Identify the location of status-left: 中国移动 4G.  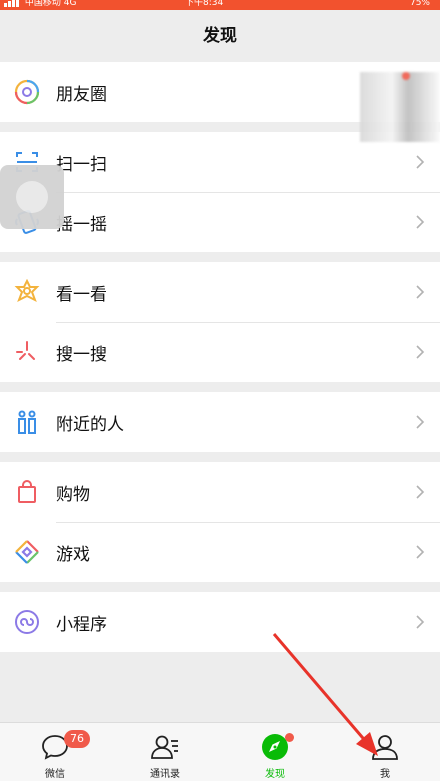
(40, 4).